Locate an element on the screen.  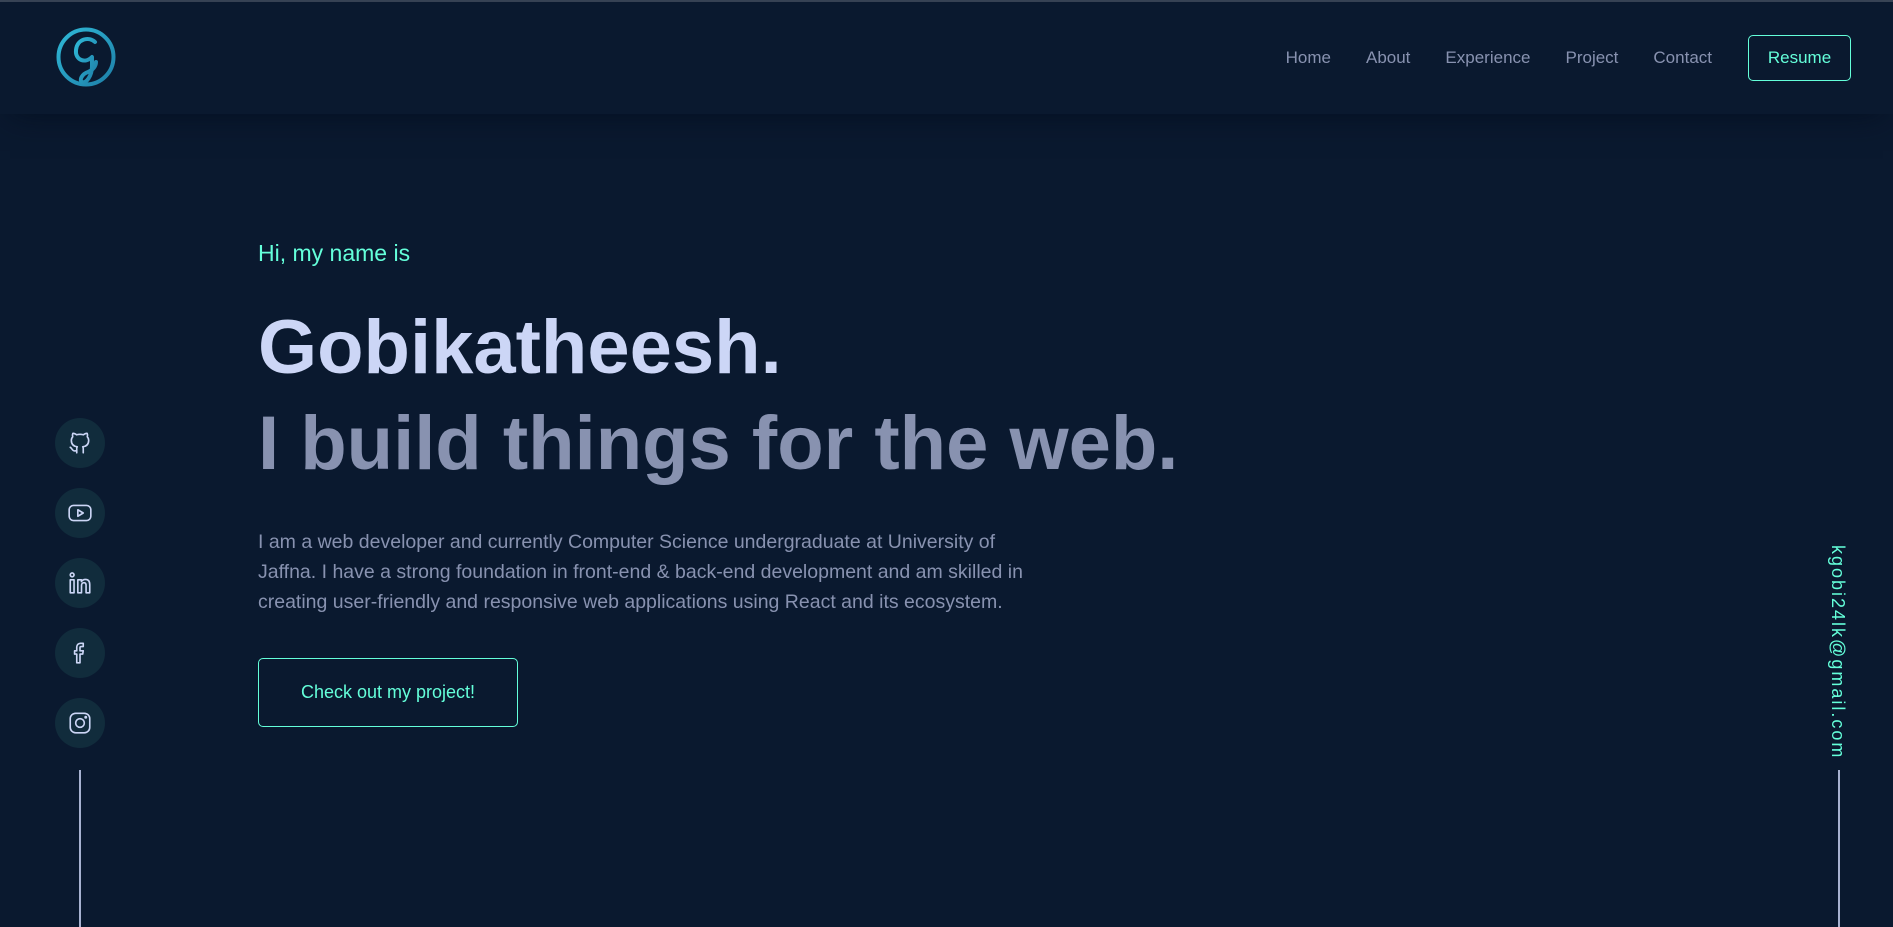
hero-tagline: I build things for the web. is located at coordinates (718, 443).